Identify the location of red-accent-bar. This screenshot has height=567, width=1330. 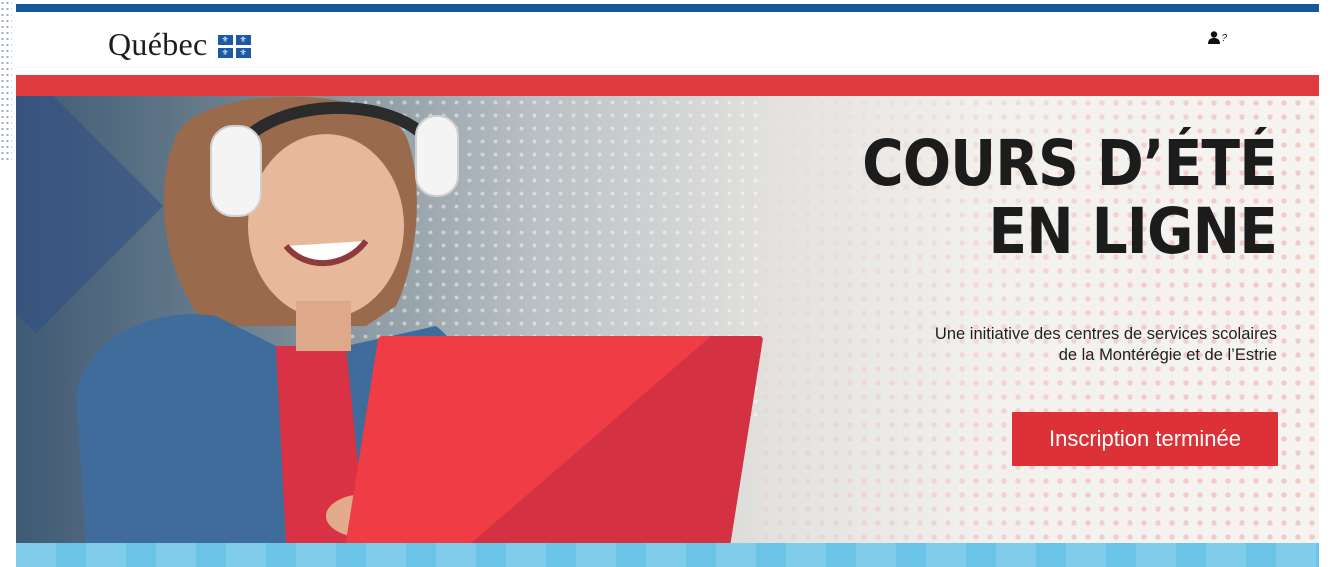
(667, 85).